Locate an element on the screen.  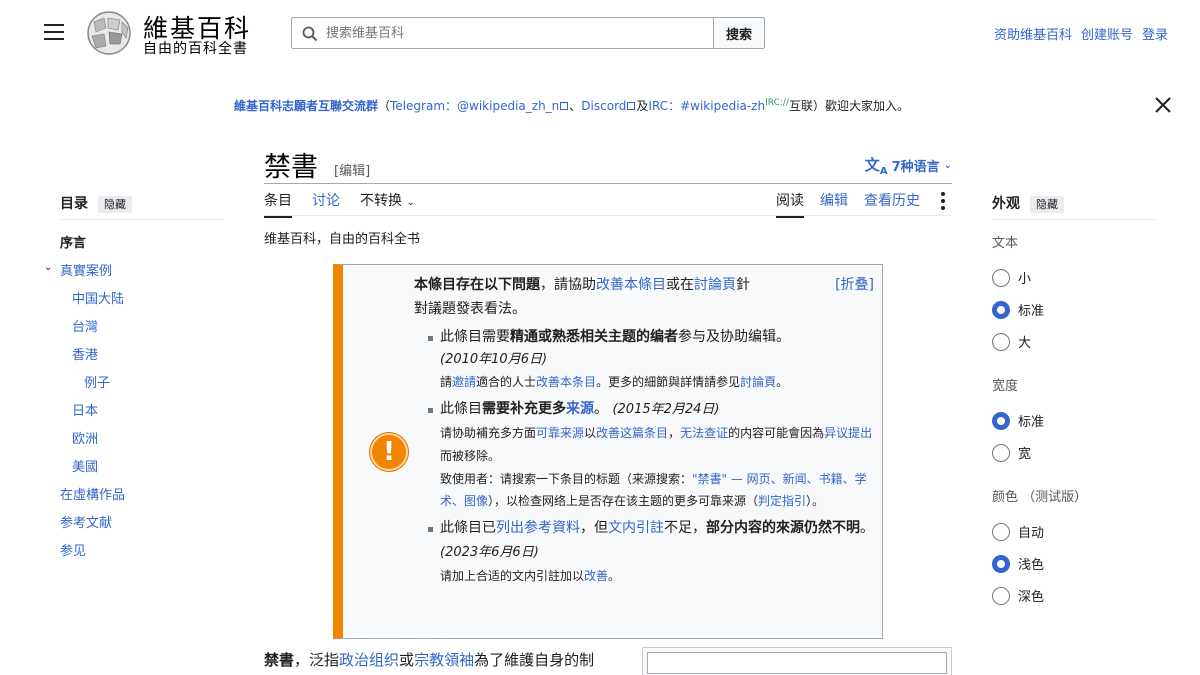
tab-variant: 不转换 ⌄ is located at coordinates (387, 204).